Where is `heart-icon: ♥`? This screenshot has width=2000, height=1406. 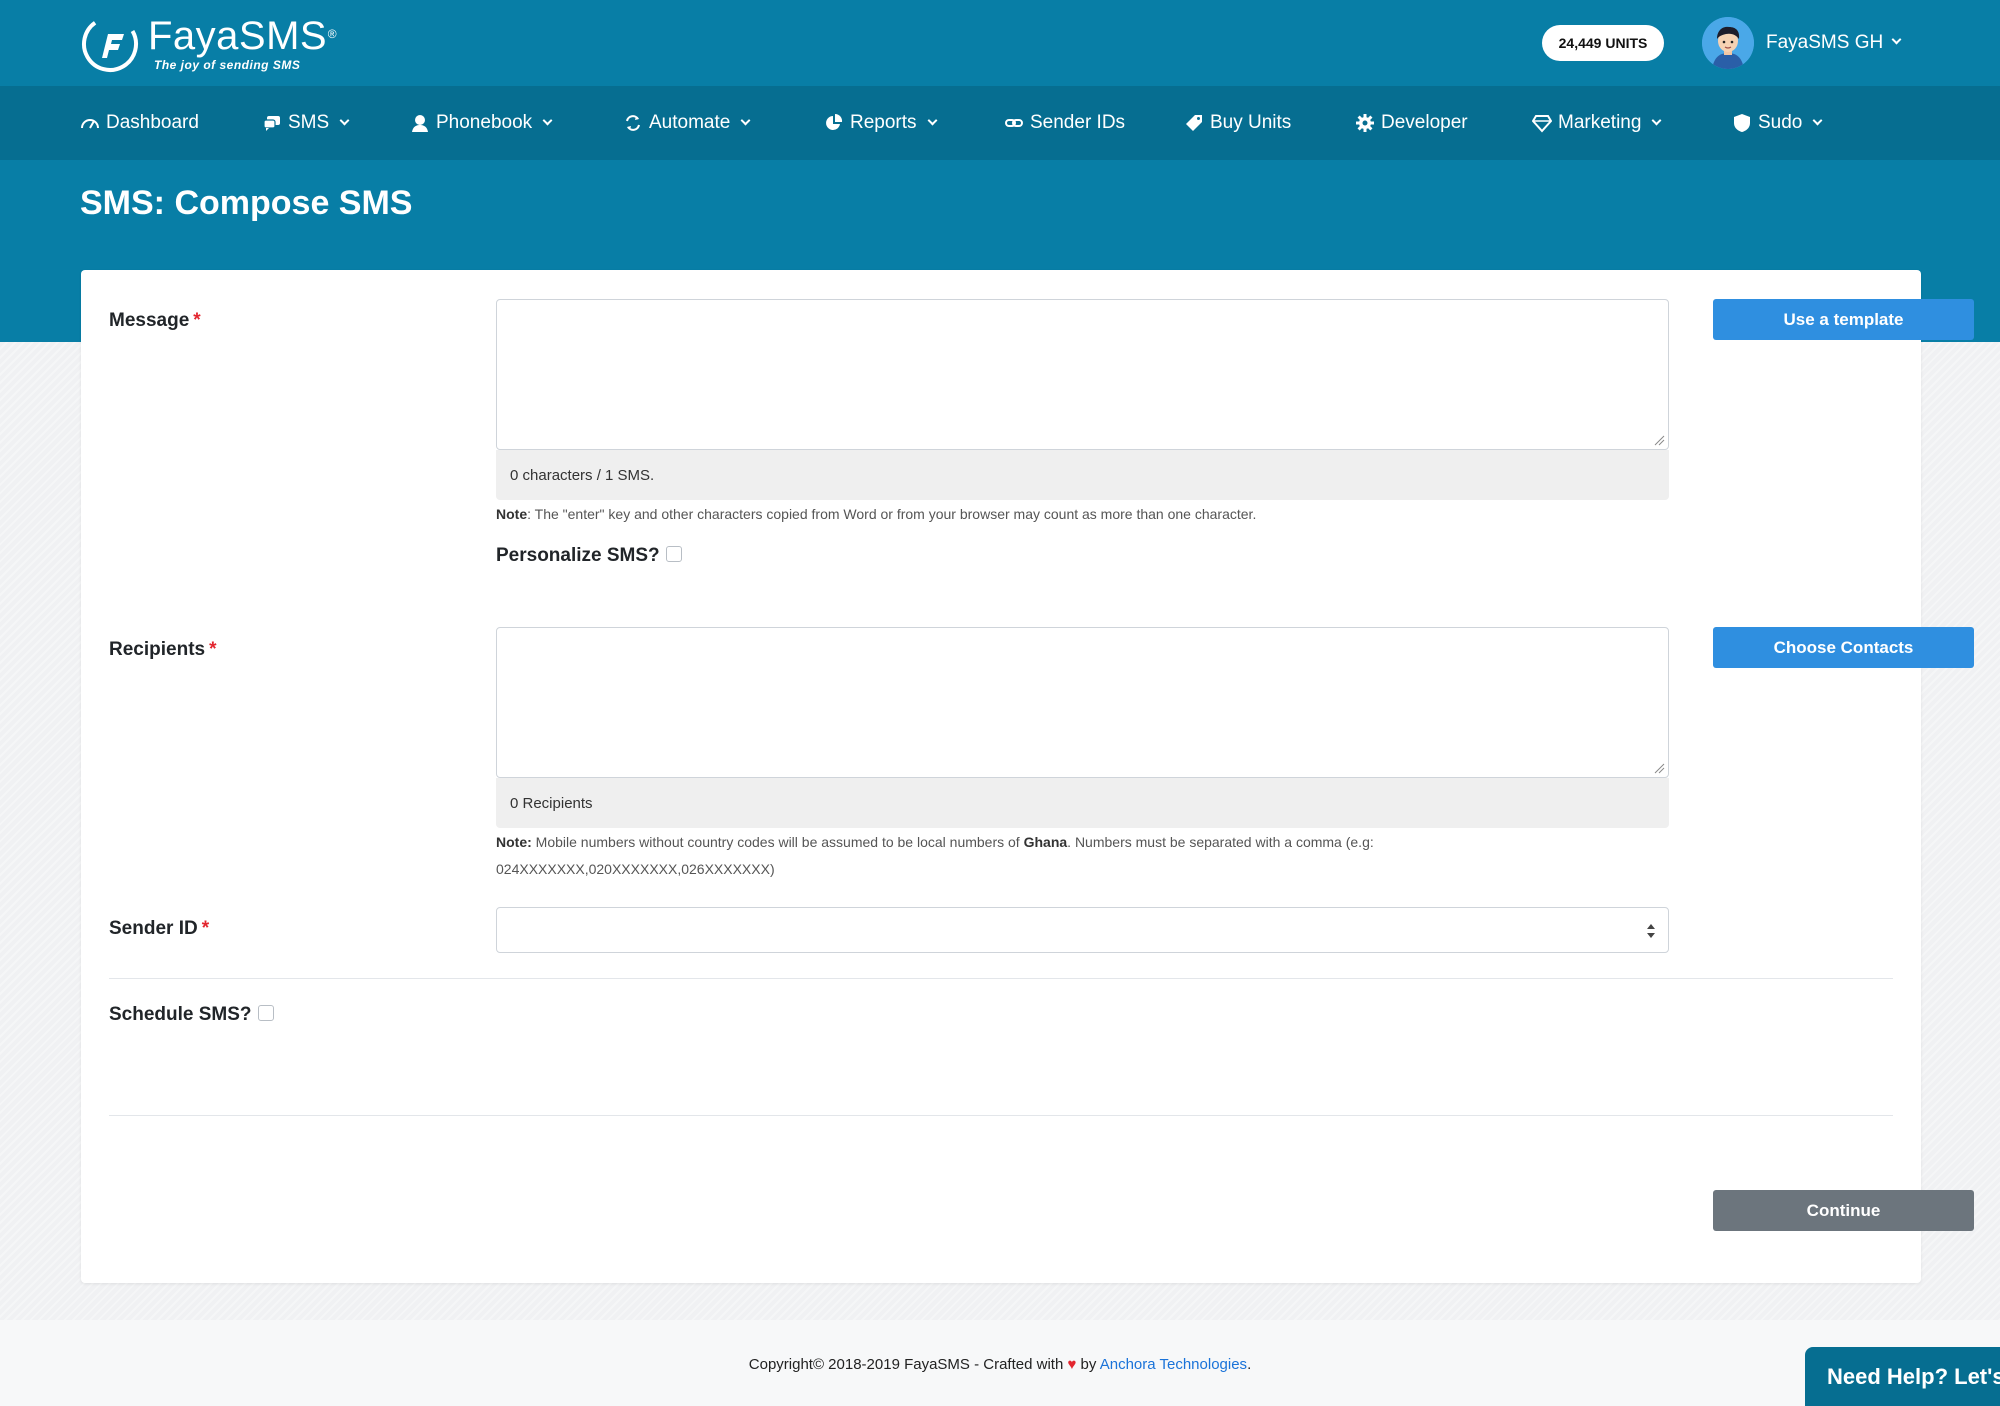
heart-icon: ♥ is located at coordinates (1072, 1364).